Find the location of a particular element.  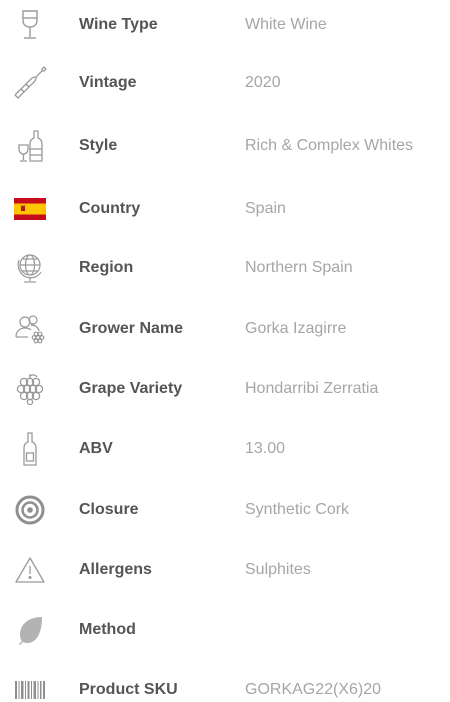

spec-value-style: Rich & Complex Whites is located at coordinates (329, 145).